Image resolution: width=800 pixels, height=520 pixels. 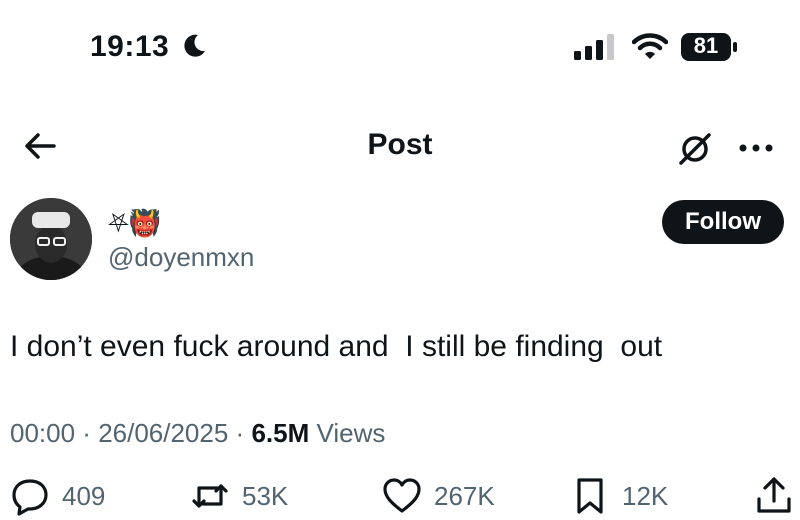 What do you see at coordinates (194, 45) in the screenshot?
I see `moon-icon` at bounding box center [194, 45].